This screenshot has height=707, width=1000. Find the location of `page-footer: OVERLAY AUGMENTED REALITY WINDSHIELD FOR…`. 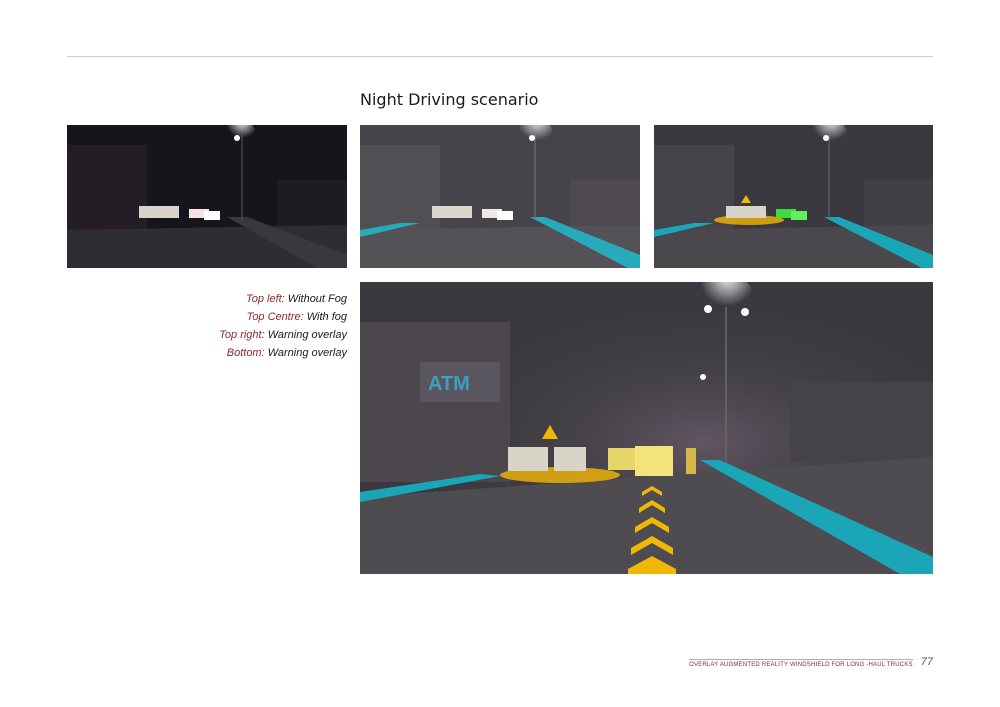

page-footer: OVERLAY AUGMENTED REALITY WINDSHIELD FOR… is located at coordinates (811, 662).